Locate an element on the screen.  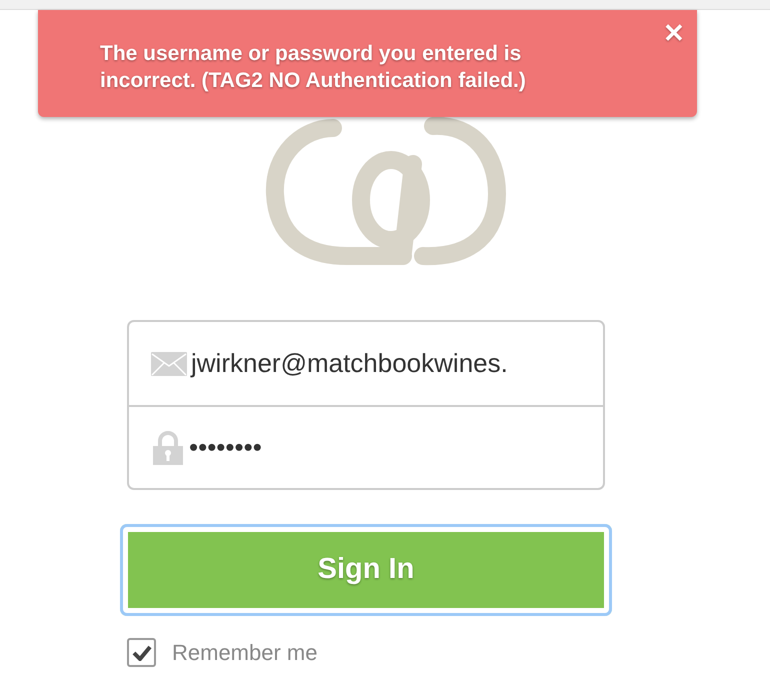
lock-icon is located at coordinates (168, 447).